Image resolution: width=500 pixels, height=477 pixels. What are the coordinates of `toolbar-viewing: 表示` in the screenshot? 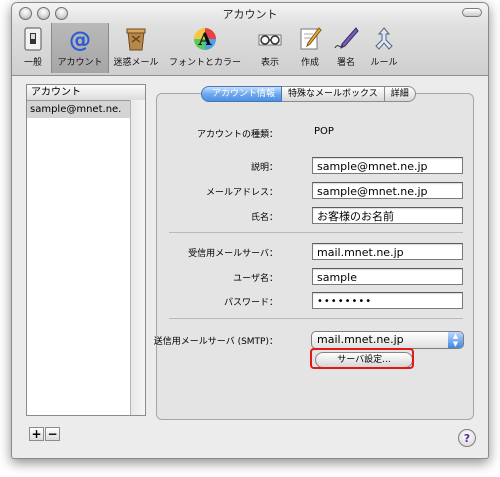 It's located at (270, 48).